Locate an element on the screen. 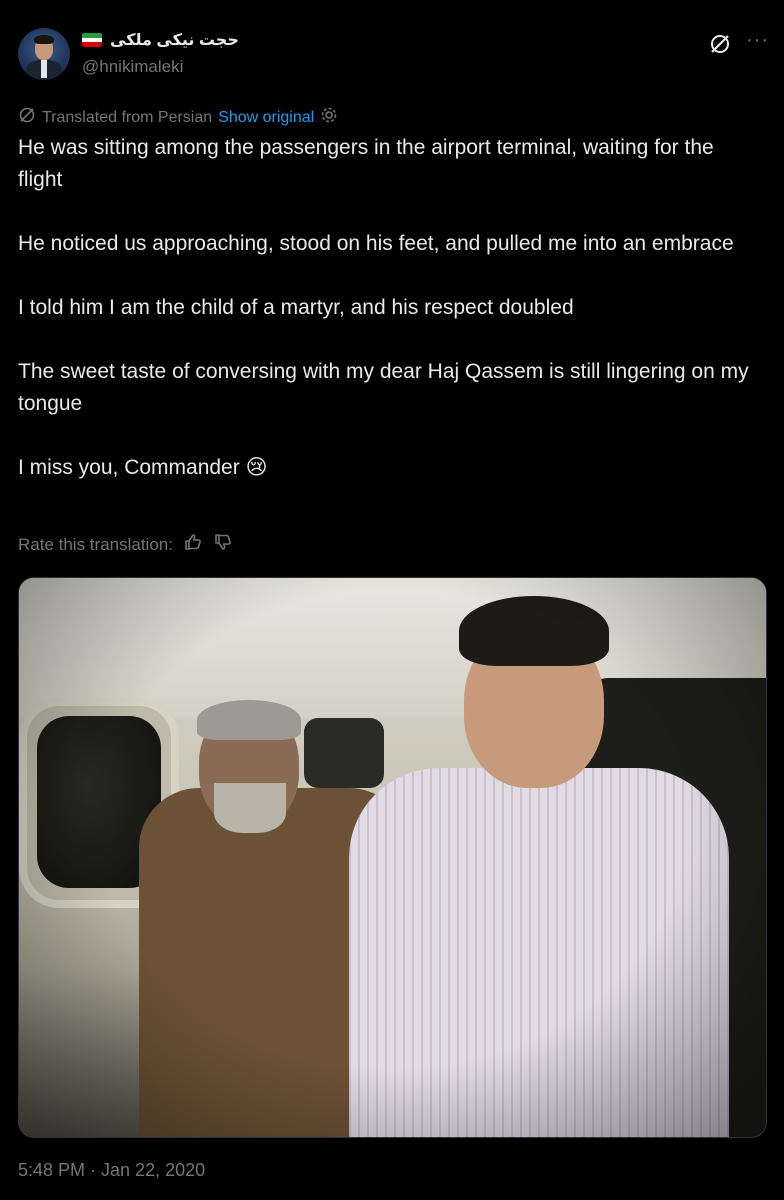 Image resolution: width=784 pixels, height=1200 pixels. author-name-row: حجت نیکی ملکی is located at coordinates (160, 40).